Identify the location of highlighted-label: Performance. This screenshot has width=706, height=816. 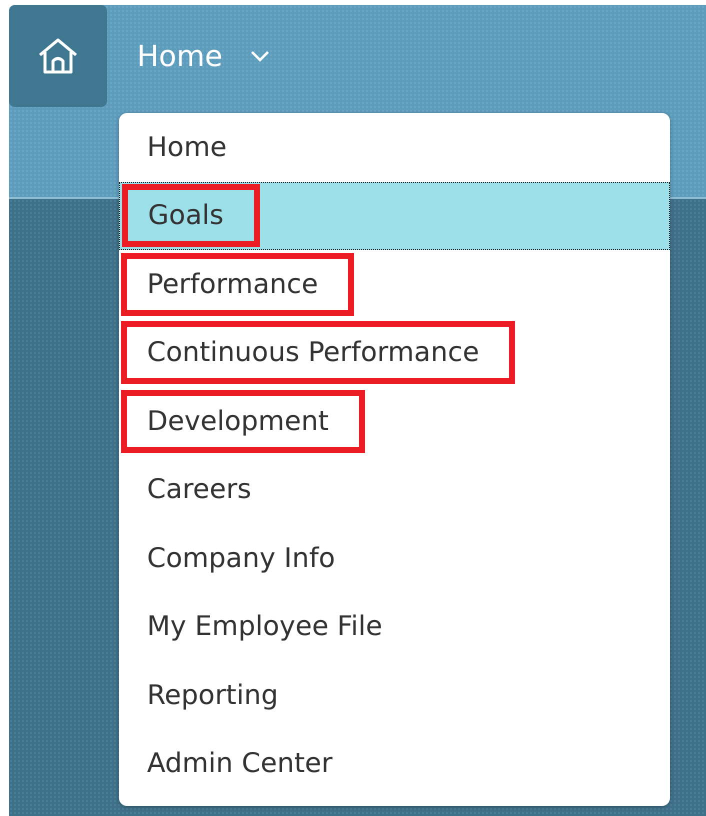
(237, 284).